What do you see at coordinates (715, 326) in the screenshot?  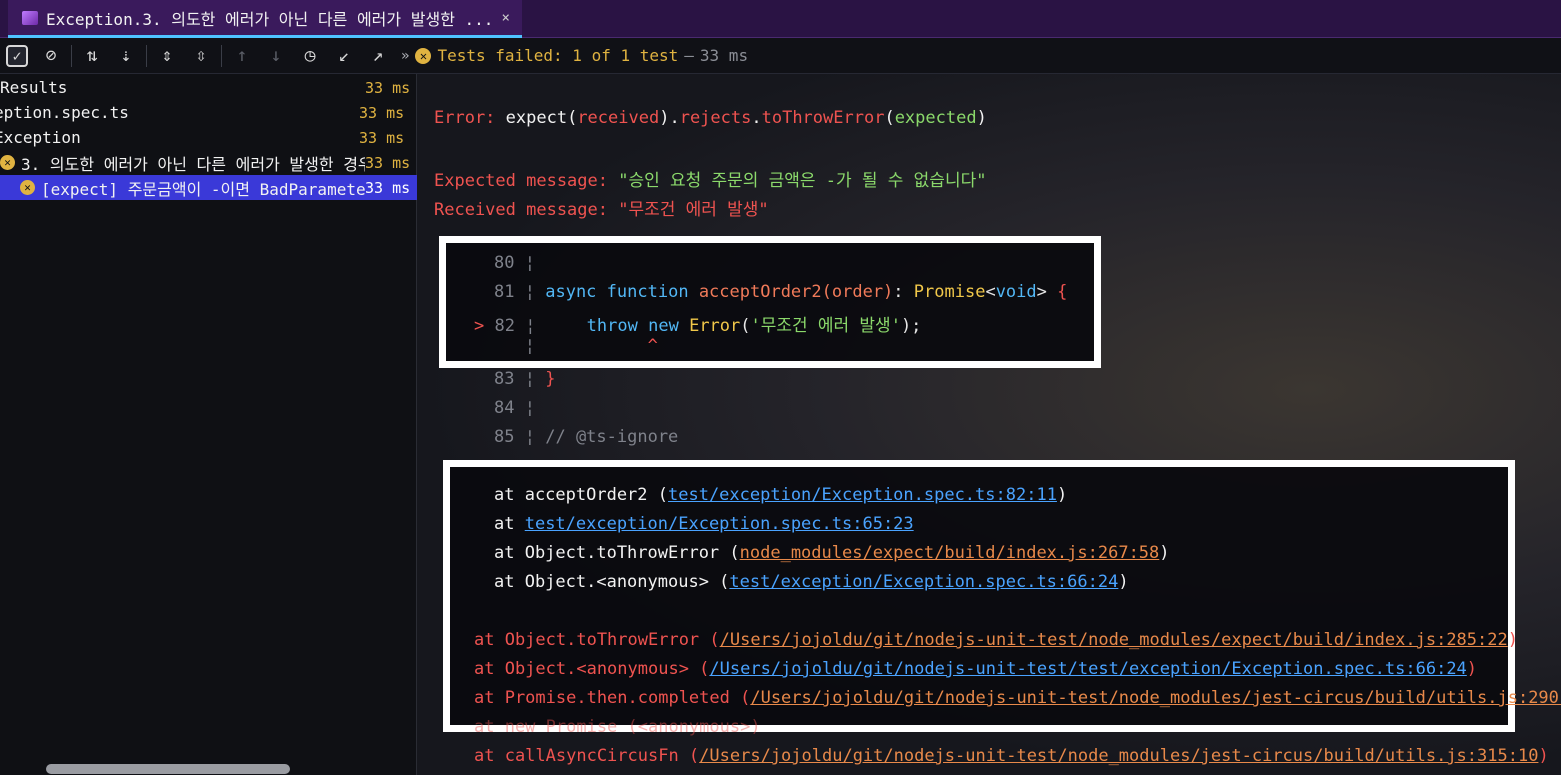 I see `class-error: Error` at bounding box center [715, 326].